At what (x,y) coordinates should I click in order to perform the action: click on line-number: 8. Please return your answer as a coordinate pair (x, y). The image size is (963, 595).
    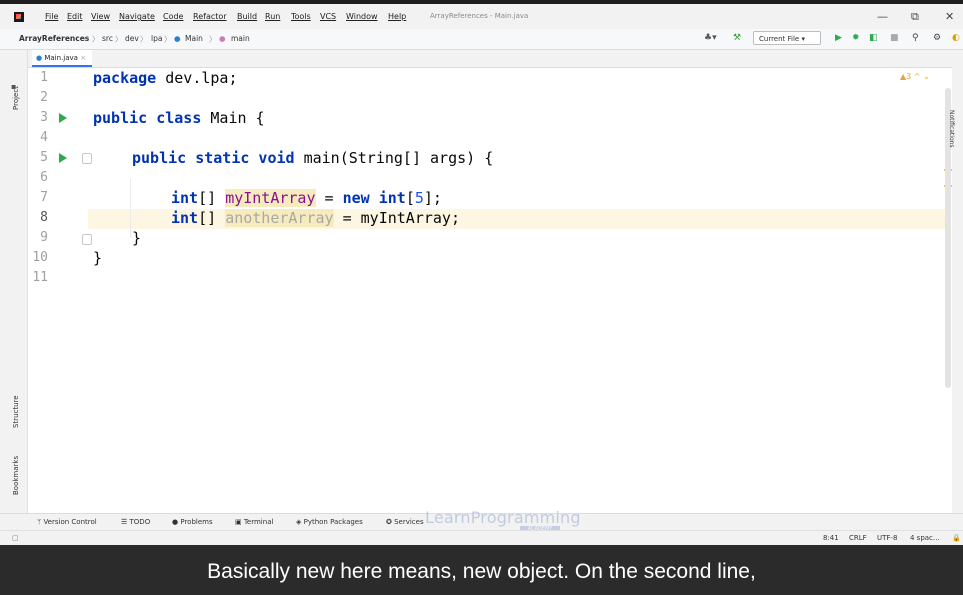
    Looking at the image, I should click on (44, 217).